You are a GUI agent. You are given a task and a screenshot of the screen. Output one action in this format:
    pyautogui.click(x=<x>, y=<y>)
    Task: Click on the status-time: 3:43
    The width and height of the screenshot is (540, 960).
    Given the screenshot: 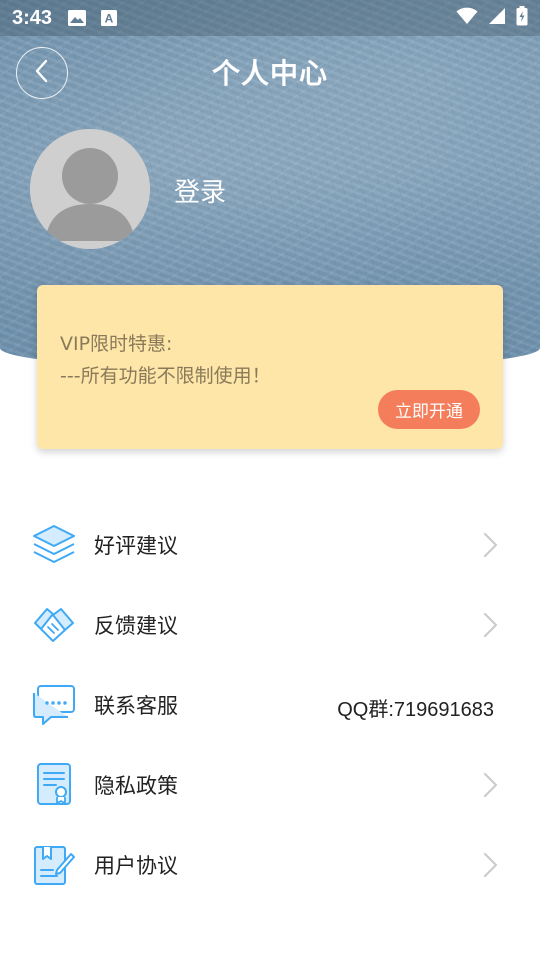 What is the action you would take?
    pyautogui.click(x=32, y=17)
    